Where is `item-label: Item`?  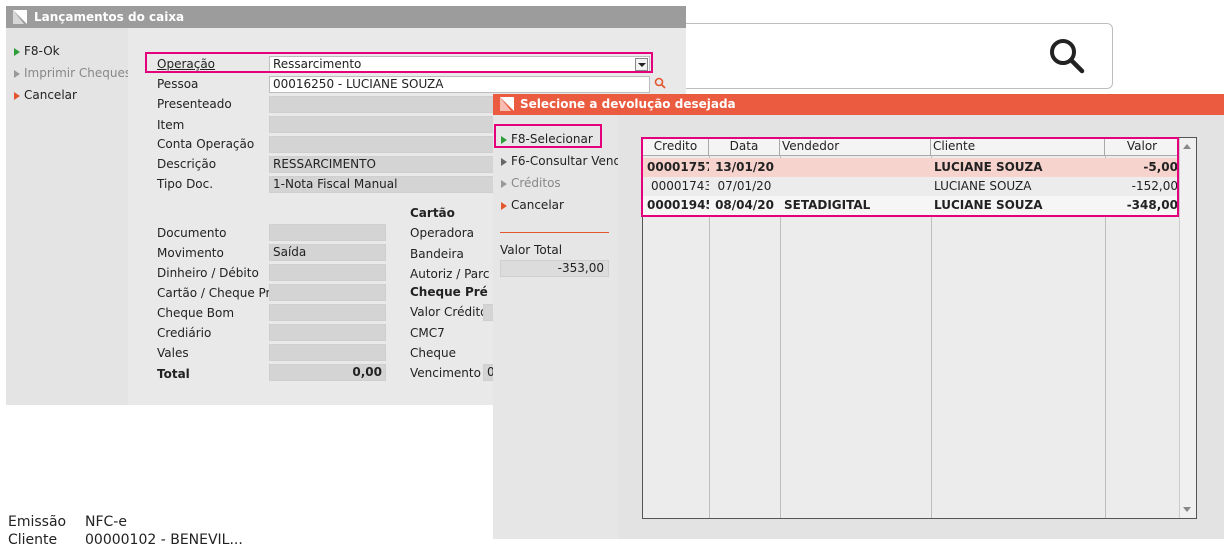
item-label: Item is located at coordinates (171, 125).